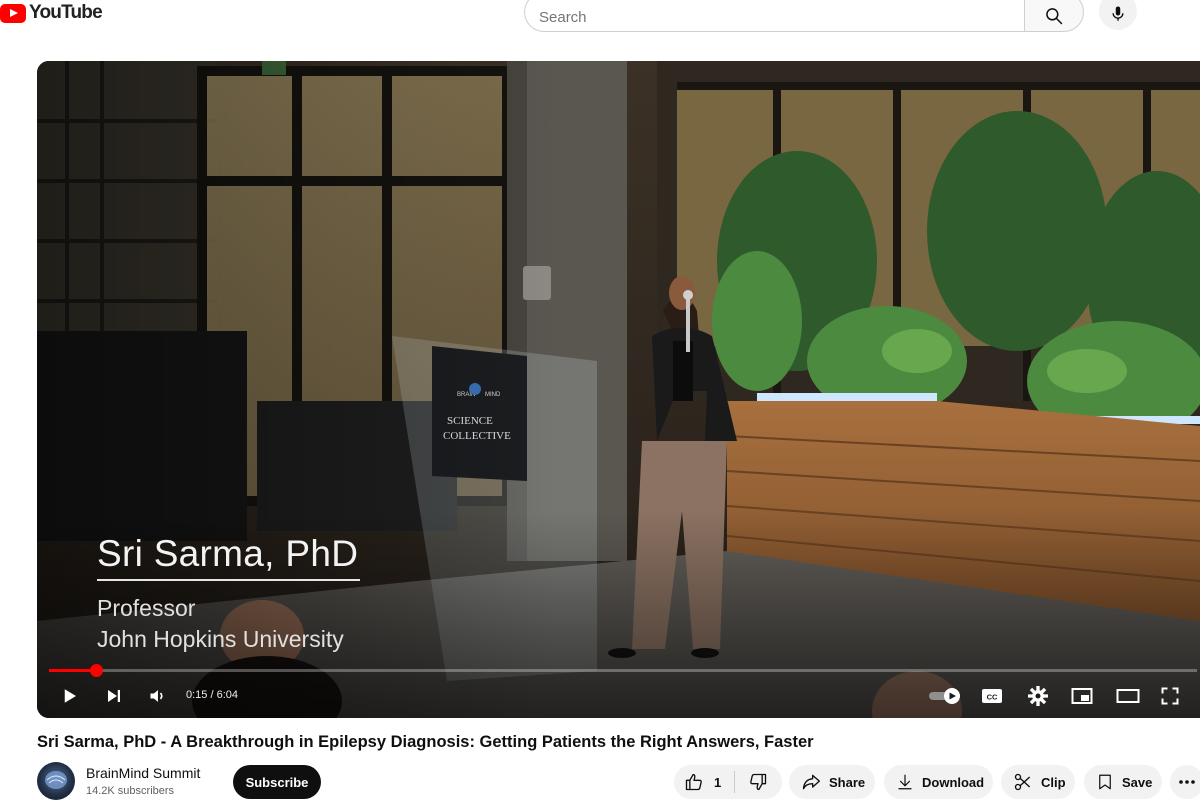 This screenshot has height=800, width=1200. What do you see at coordinates (811, 782) in the screenshot?
I see `share-icon` at bounding box center [811, 782].